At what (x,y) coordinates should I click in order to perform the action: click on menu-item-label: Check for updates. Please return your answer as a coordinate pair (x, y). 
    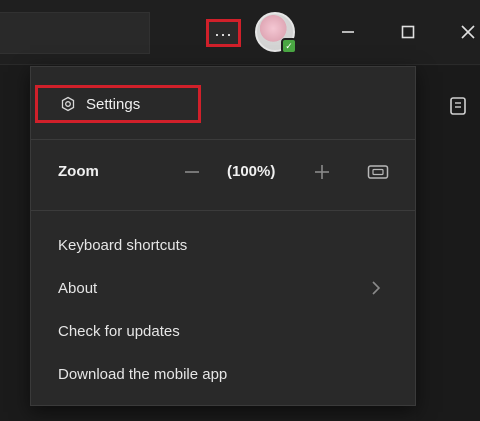
    Looking at the image, I should click on (119, 331).